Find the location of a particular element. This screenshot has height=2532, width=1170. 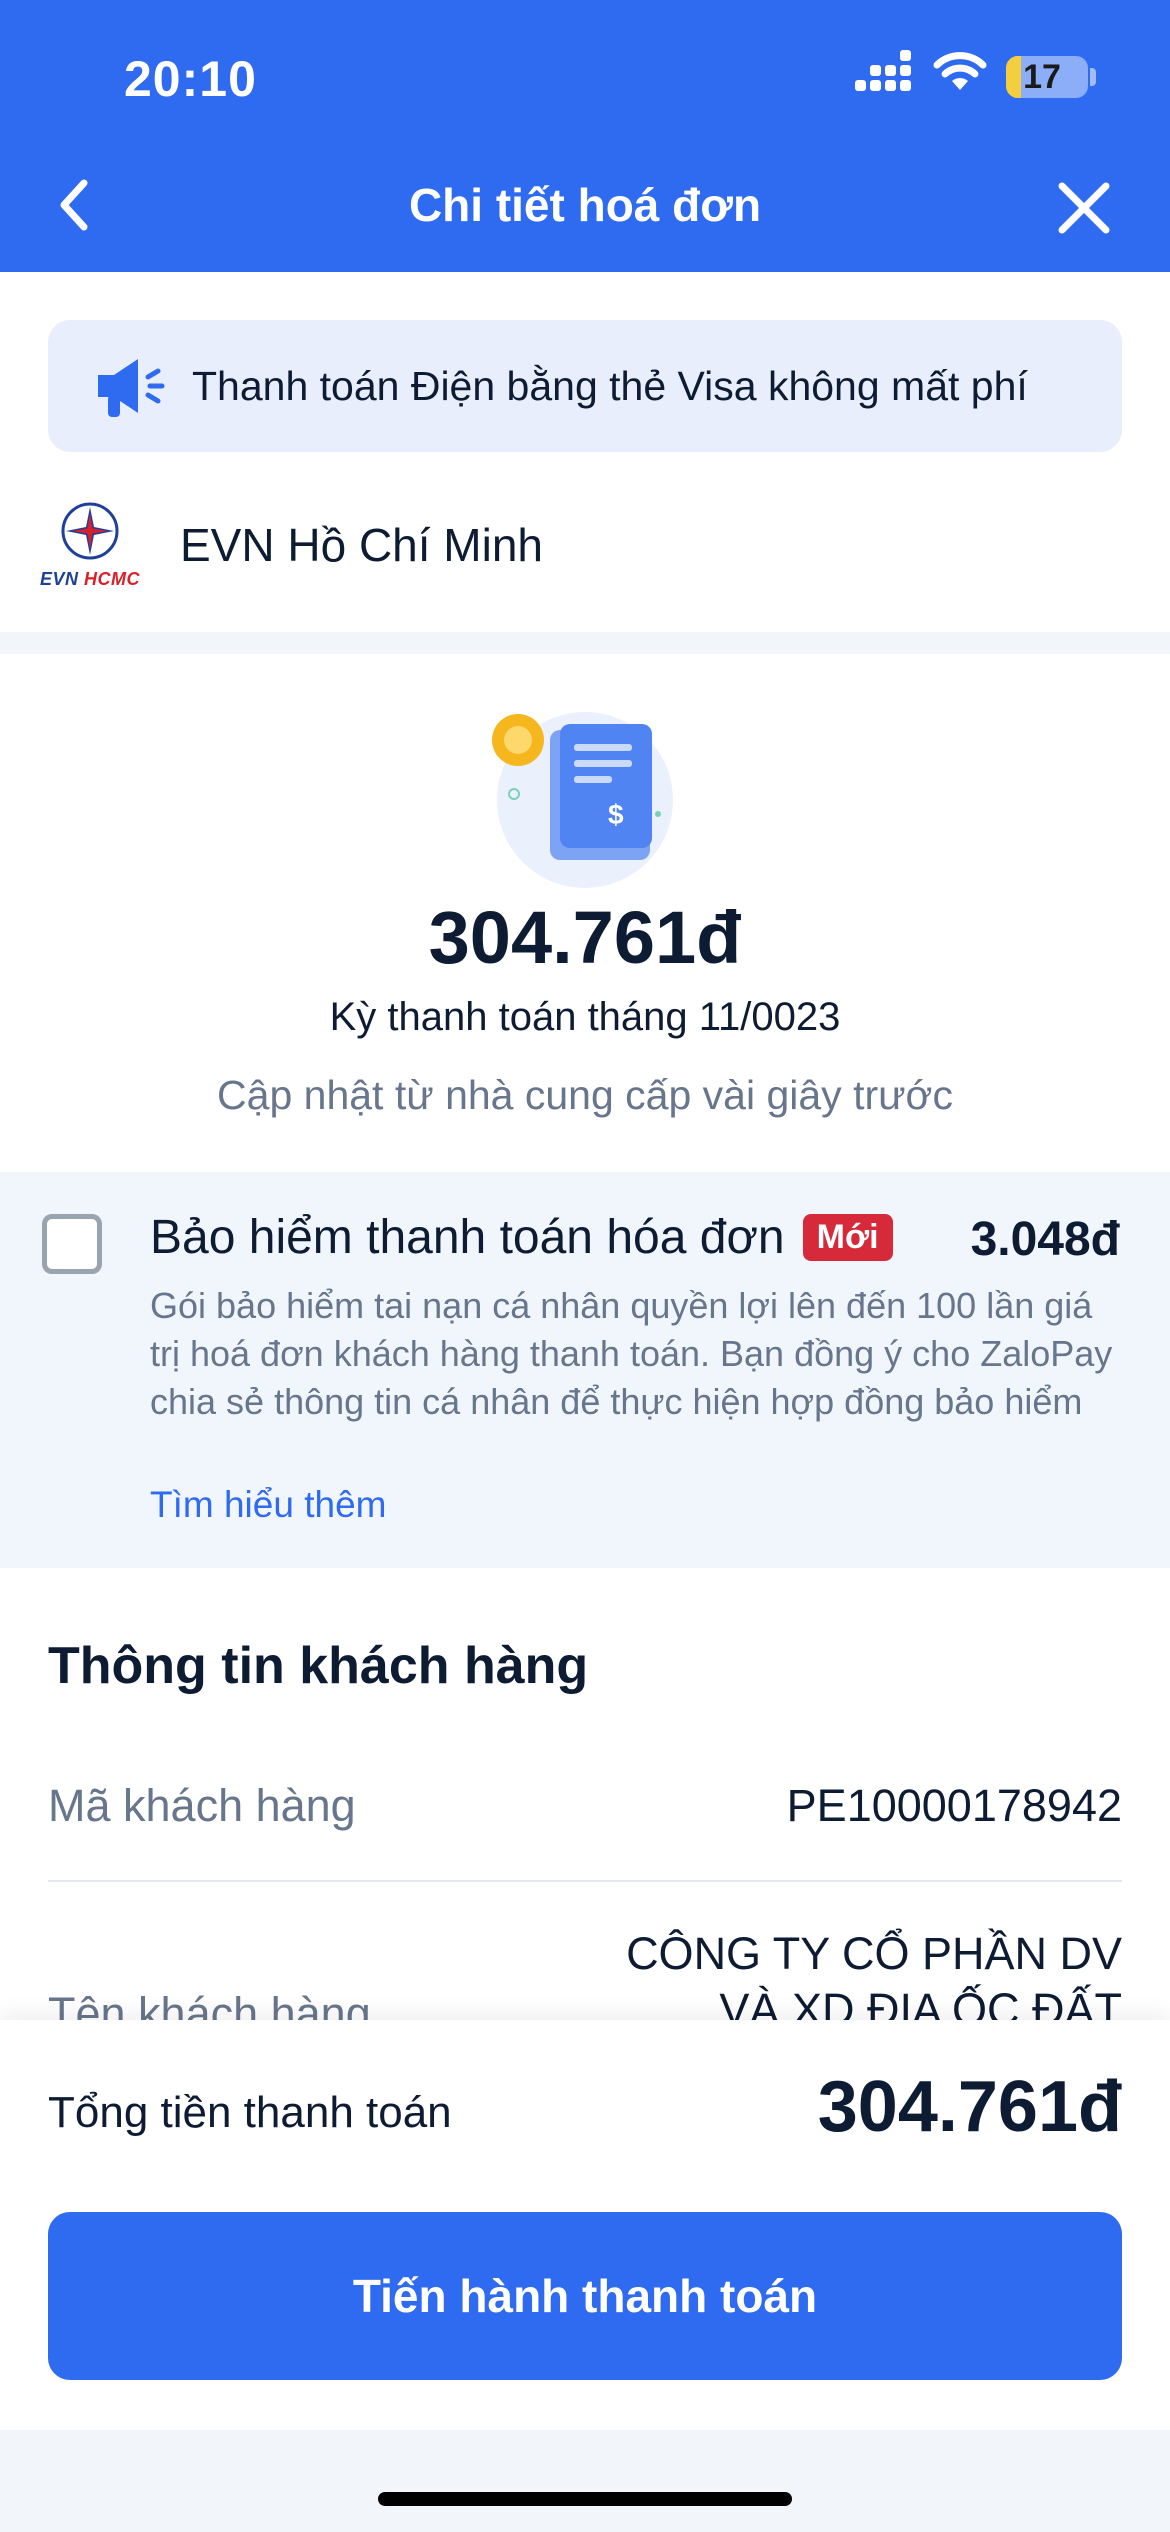

status-time: 20:10 is located at coordinates (190, 79).